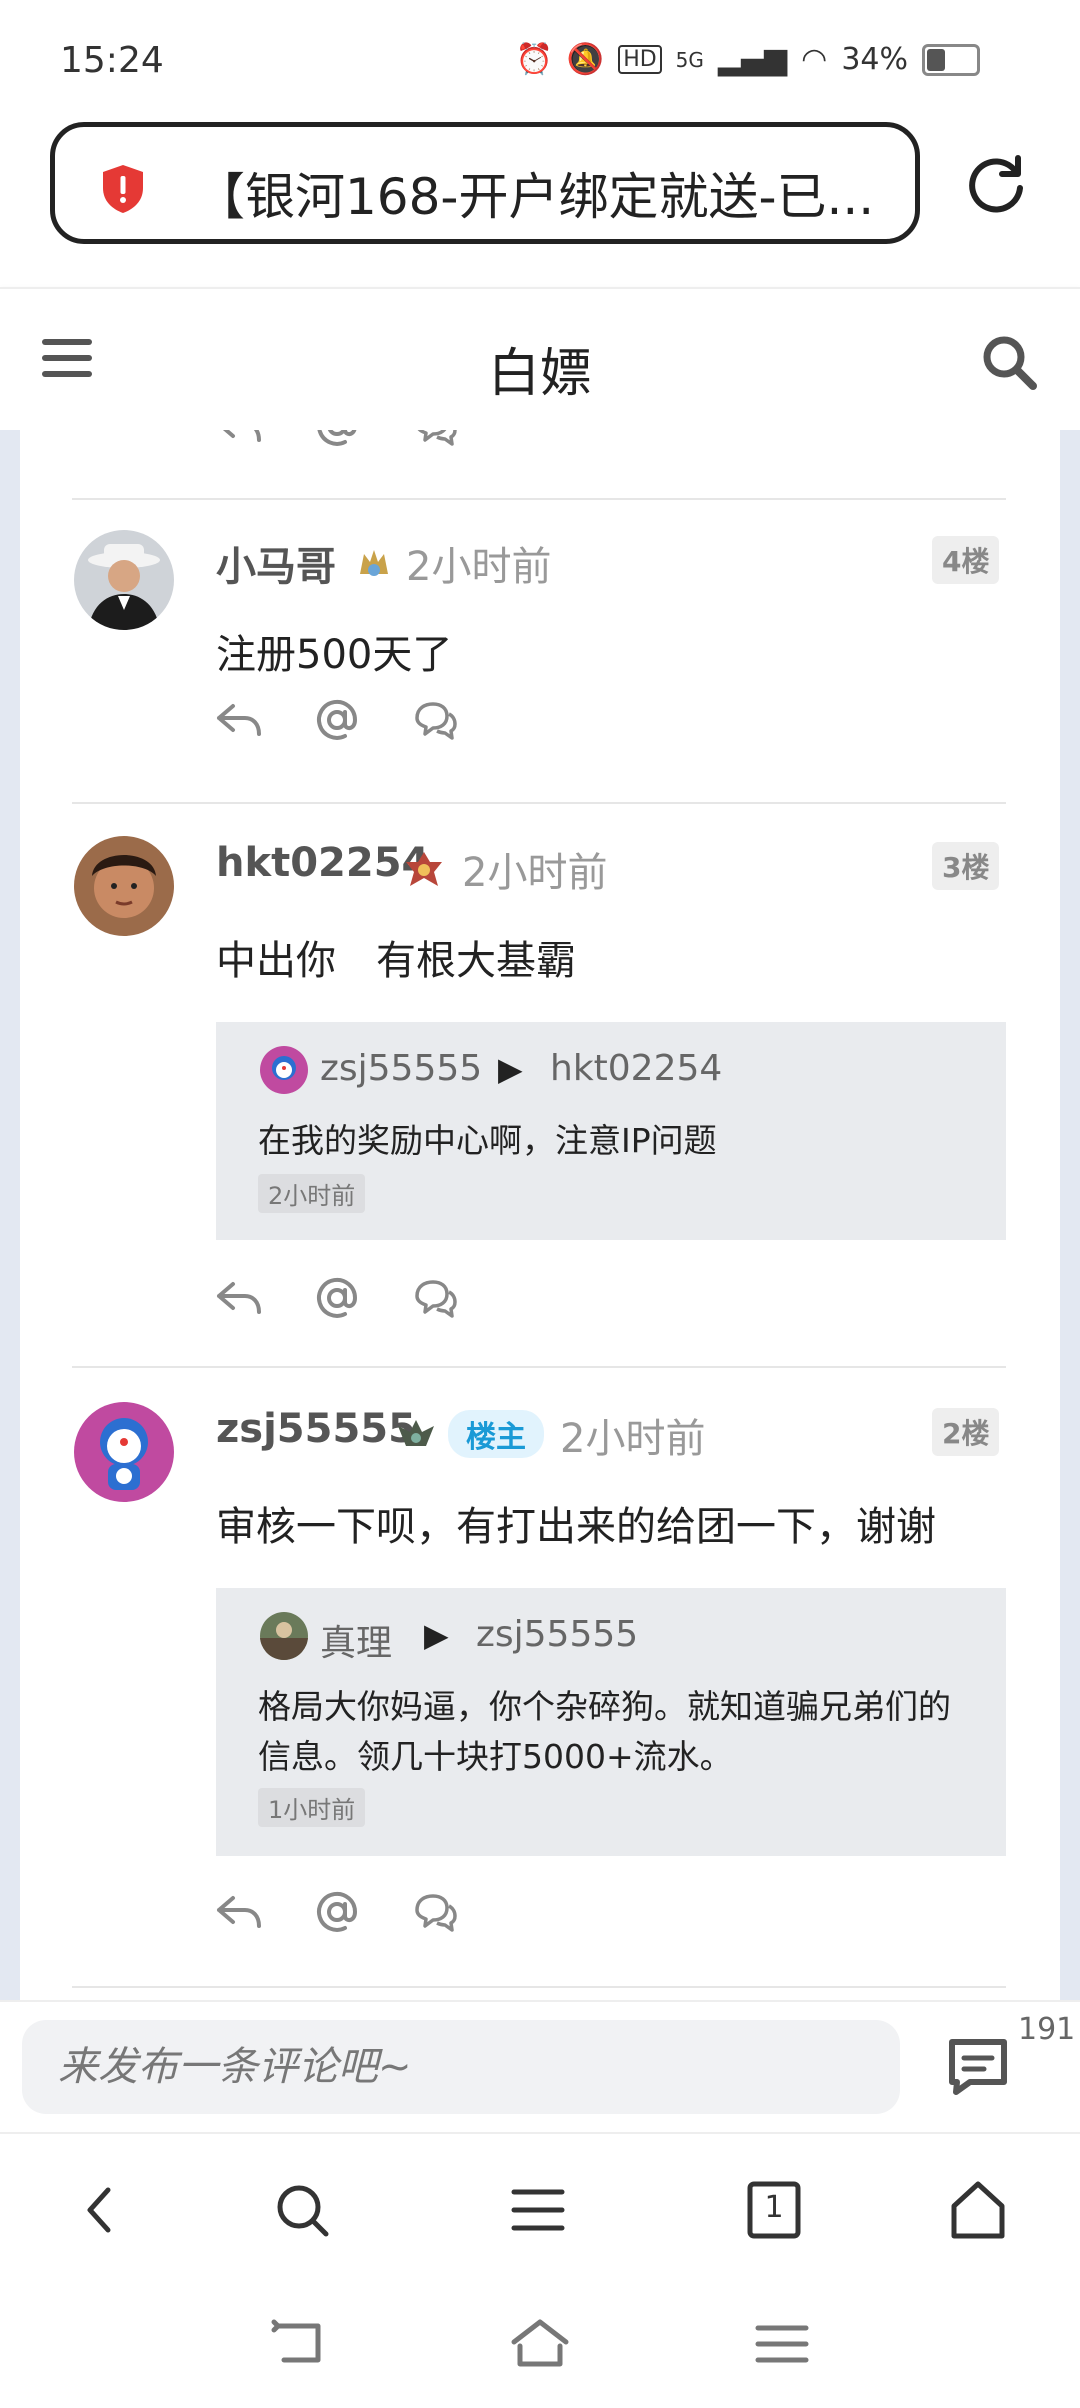 Image resolution: width=1080 pixels, height=2408 pixels. I want to click on comment-input, so click(461, 2067).